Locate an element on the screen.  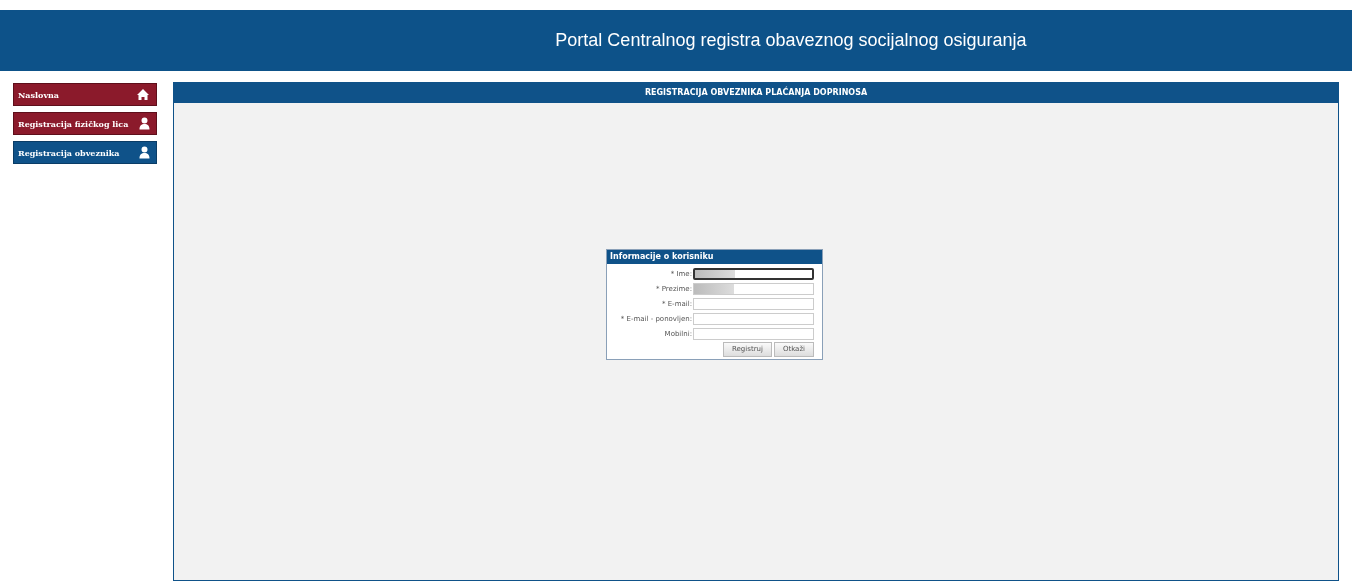
panel-header: REGISTRACIJA OBVEZNIKA PLAĆANJA DOPRINOSA is located at coordinates (756, 93).